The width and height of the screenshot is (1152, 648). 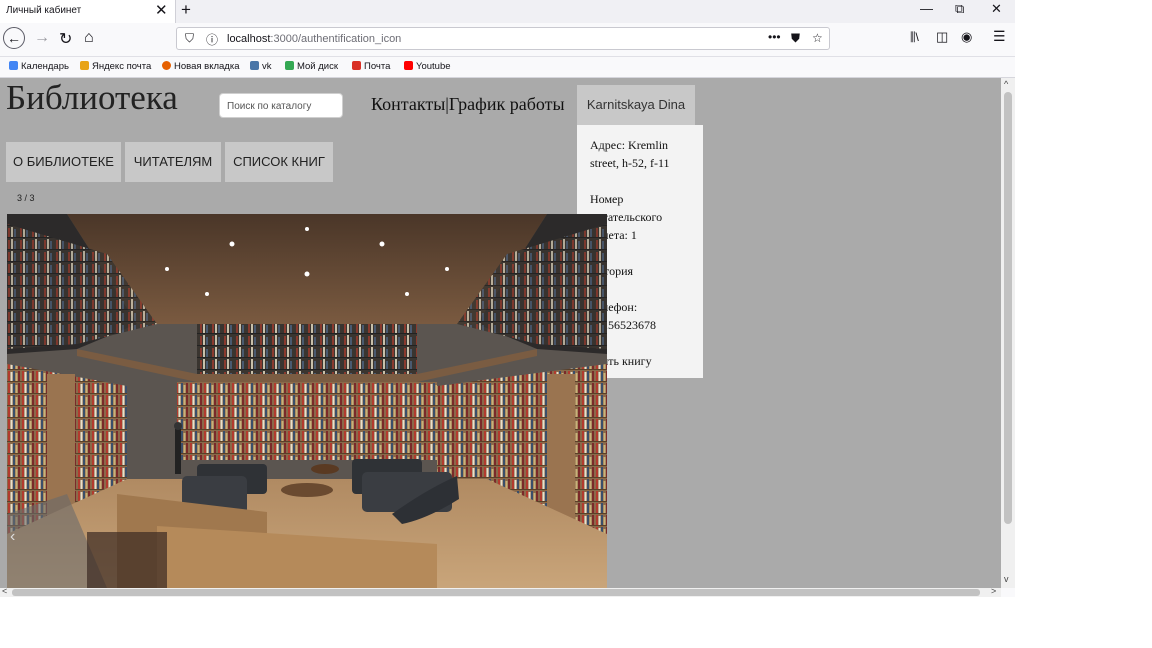 What do you see at coordinates (279, 162) in the screenshot?
I see `menu-book-list: СПИСОК КНИГ` at bounding box center [279, 162].